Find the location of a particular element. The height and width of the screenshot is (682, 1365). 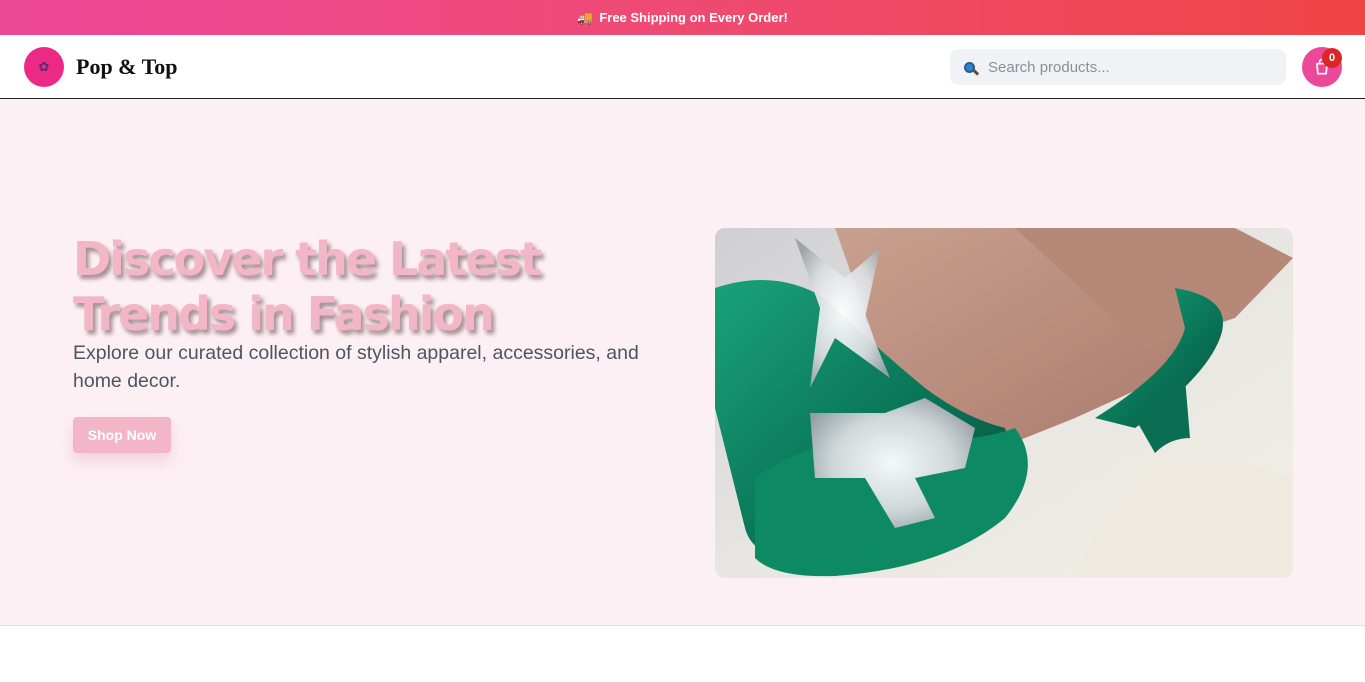

flower-icon: ✿ is located at coordinates (44, 66).